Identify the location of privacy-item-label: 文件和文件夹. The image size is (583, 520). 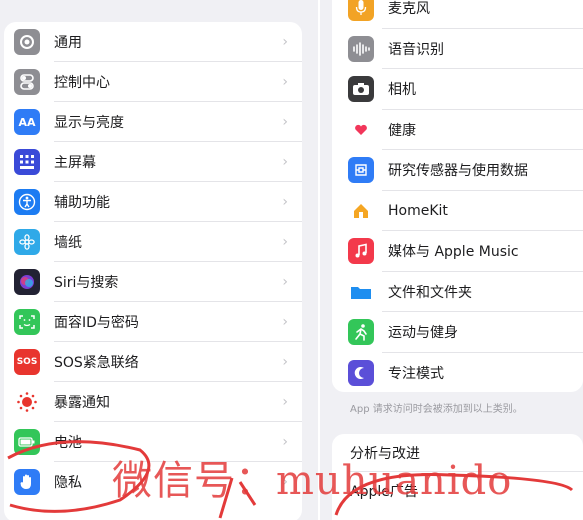
(430, 292).